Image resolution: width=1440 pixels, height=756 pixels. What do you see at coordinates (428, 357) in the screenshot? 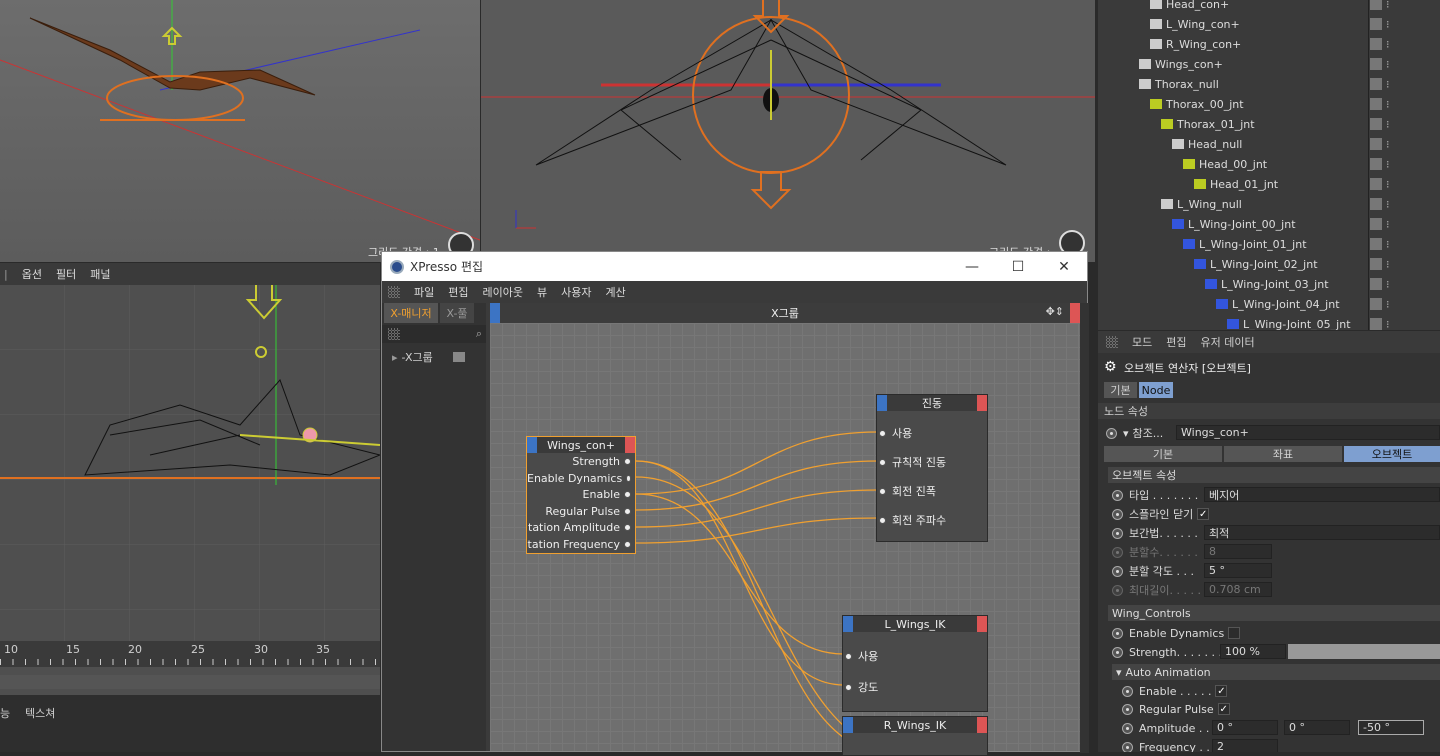
I see `tree-item-xgroup: ▸ -X그룹` at bounding box center [428, 357].